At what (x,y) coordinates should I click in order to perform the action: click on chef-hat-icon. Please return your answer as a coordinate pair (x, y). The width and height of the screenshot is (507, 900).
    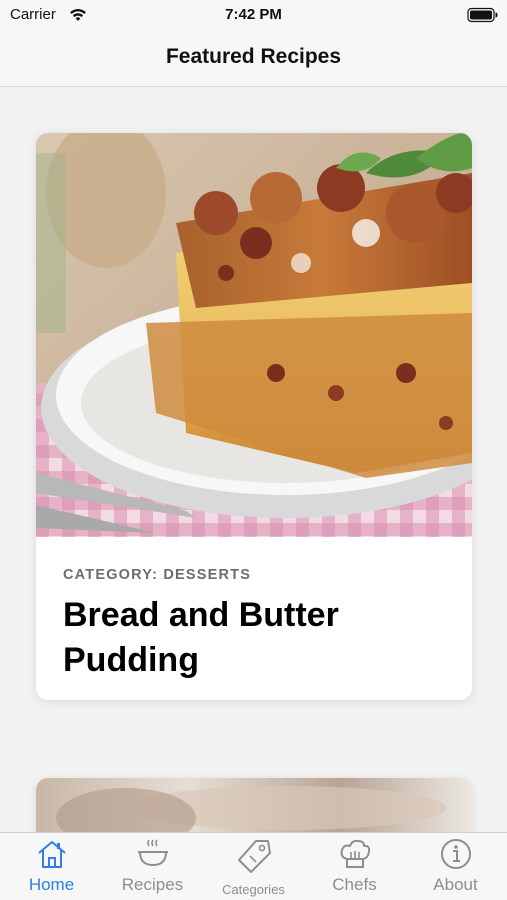
    Looking at the image, I should click on (355, 853).